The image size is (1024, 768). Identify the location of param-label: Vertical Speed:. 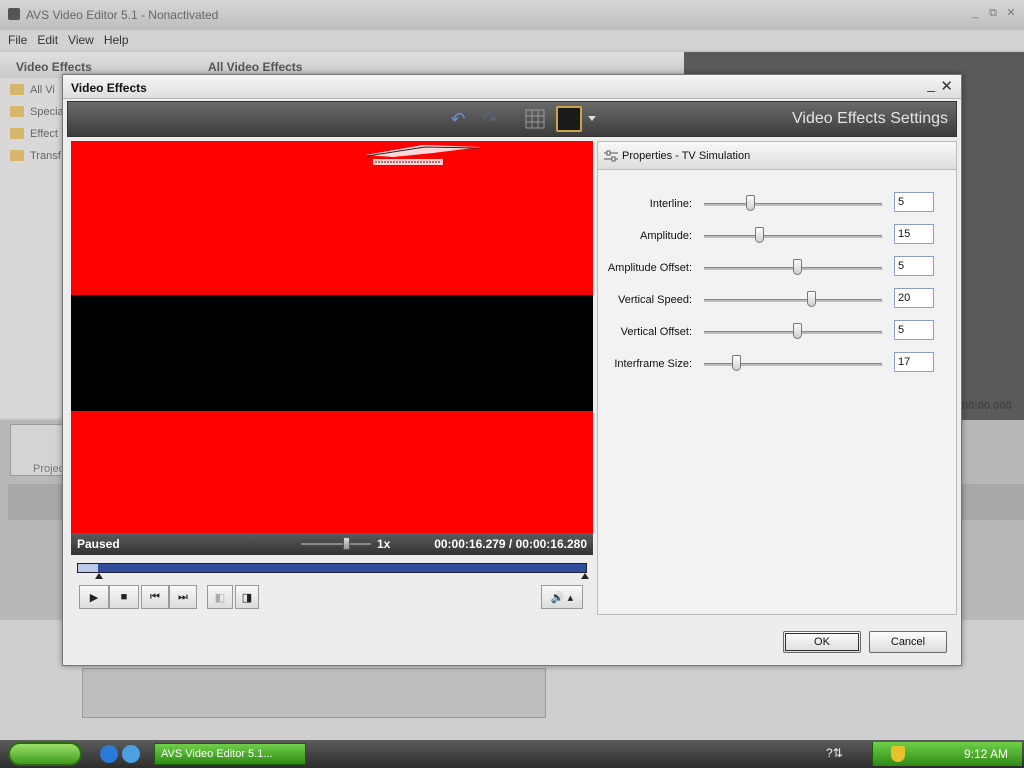
(655, 300).